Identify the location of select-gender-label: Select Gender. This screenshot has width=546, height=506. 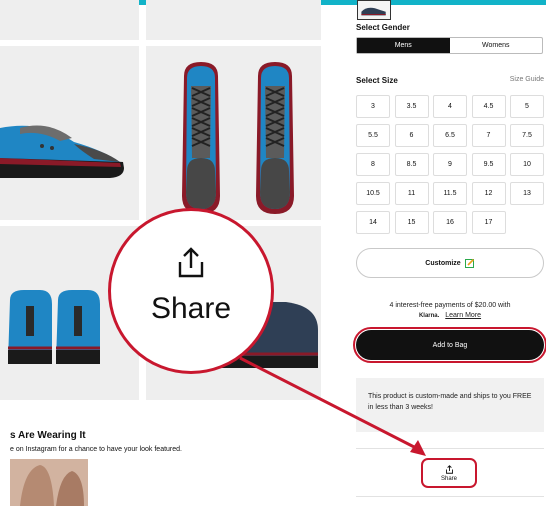
(383, 27).